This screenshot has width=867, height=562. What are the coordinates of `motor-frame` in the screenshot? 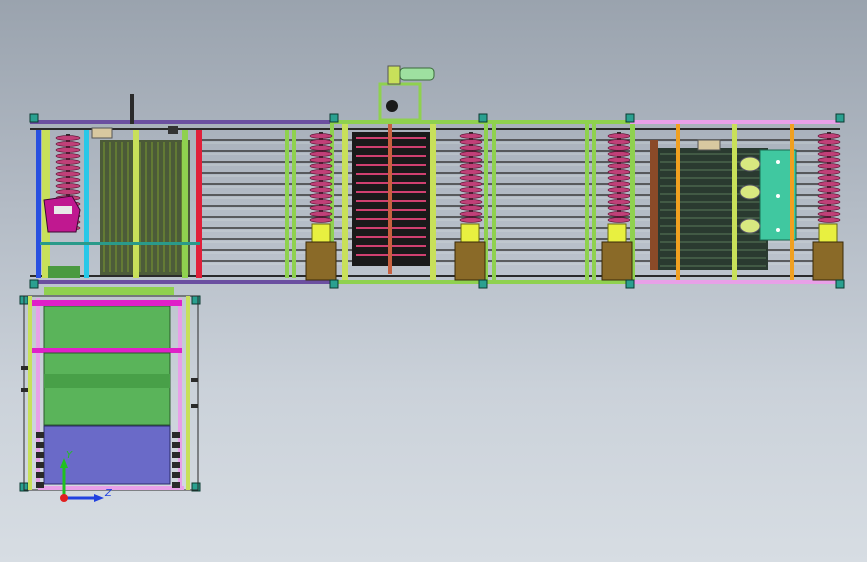 It's located at (400, 102).